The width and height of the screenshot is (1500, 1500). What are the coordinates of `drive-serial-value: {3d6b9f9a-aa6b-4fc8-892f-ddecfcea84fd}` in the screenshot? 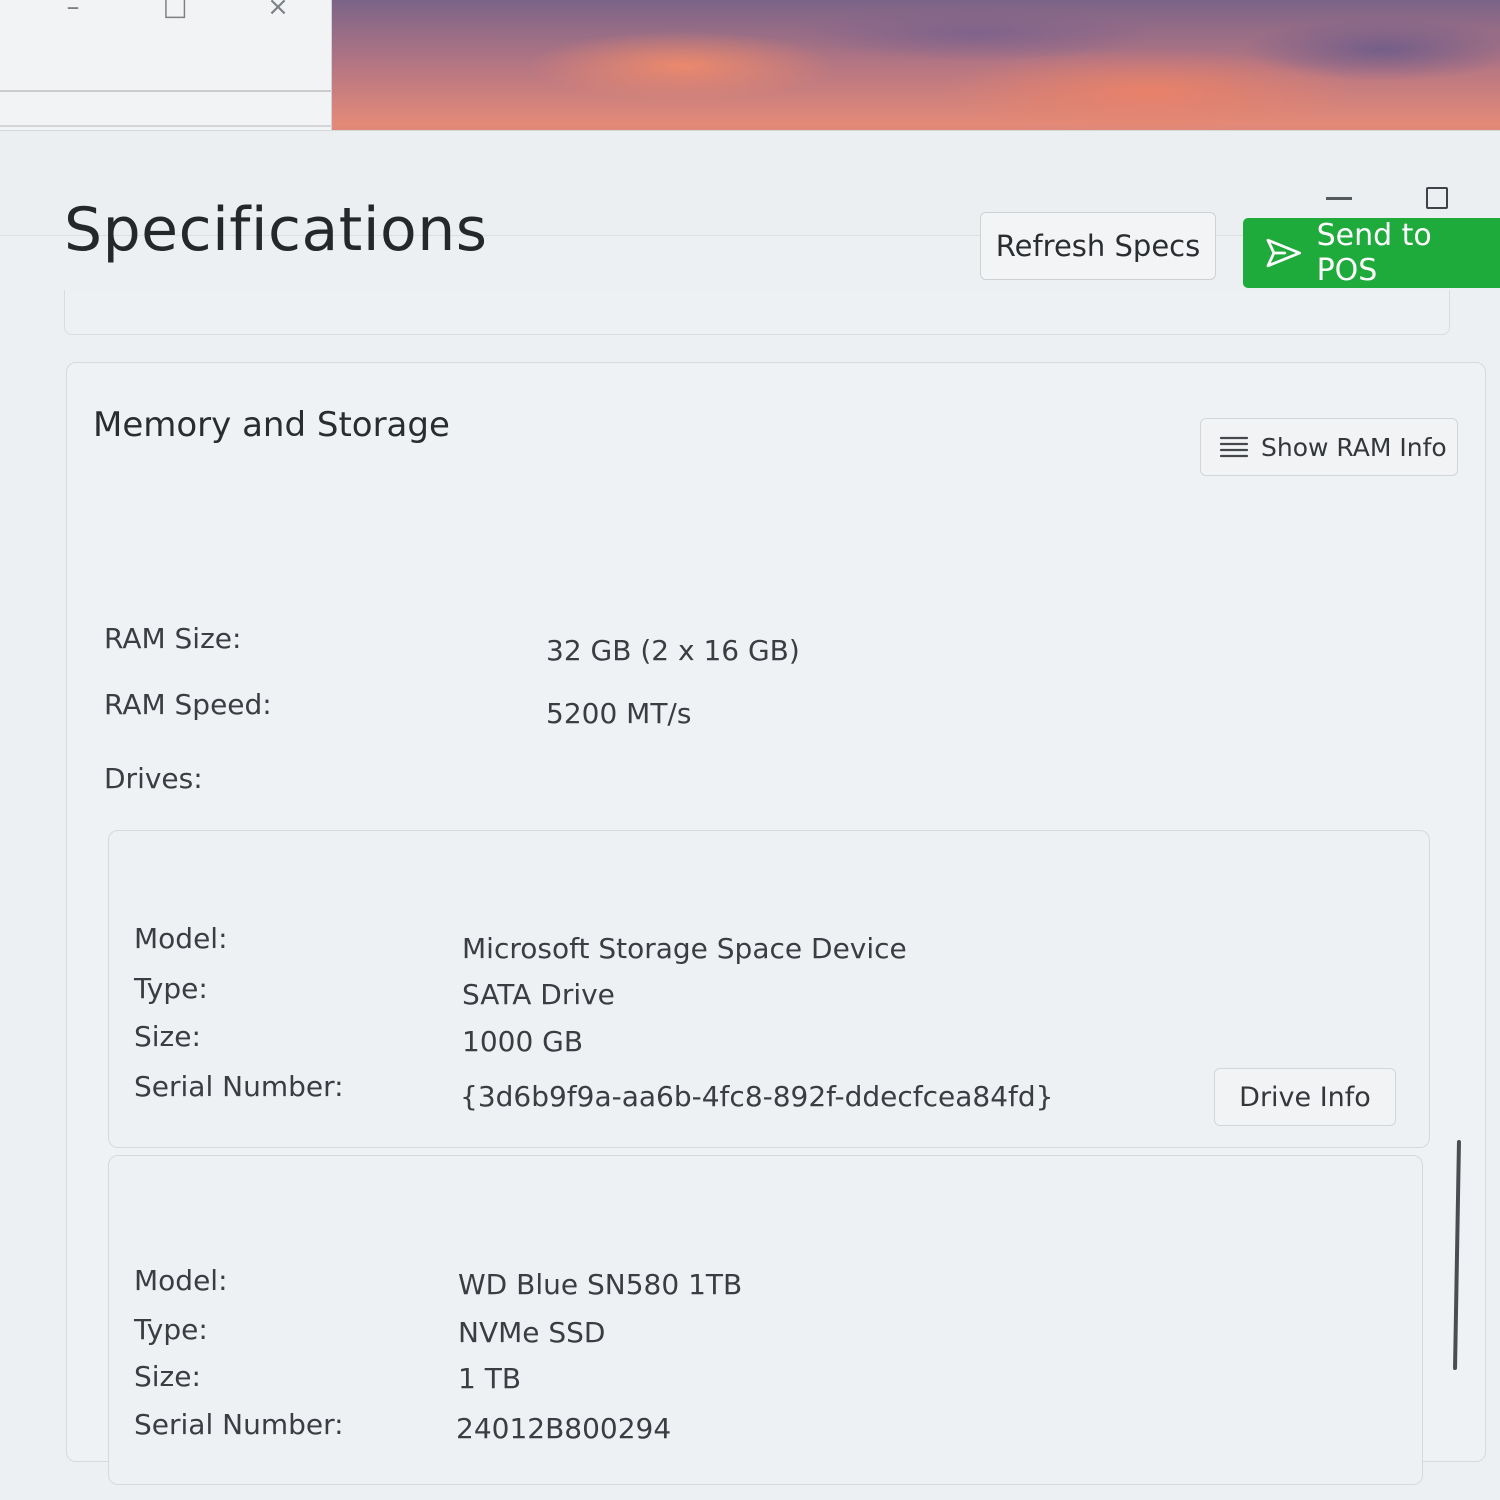 It's located at (757, 1096).